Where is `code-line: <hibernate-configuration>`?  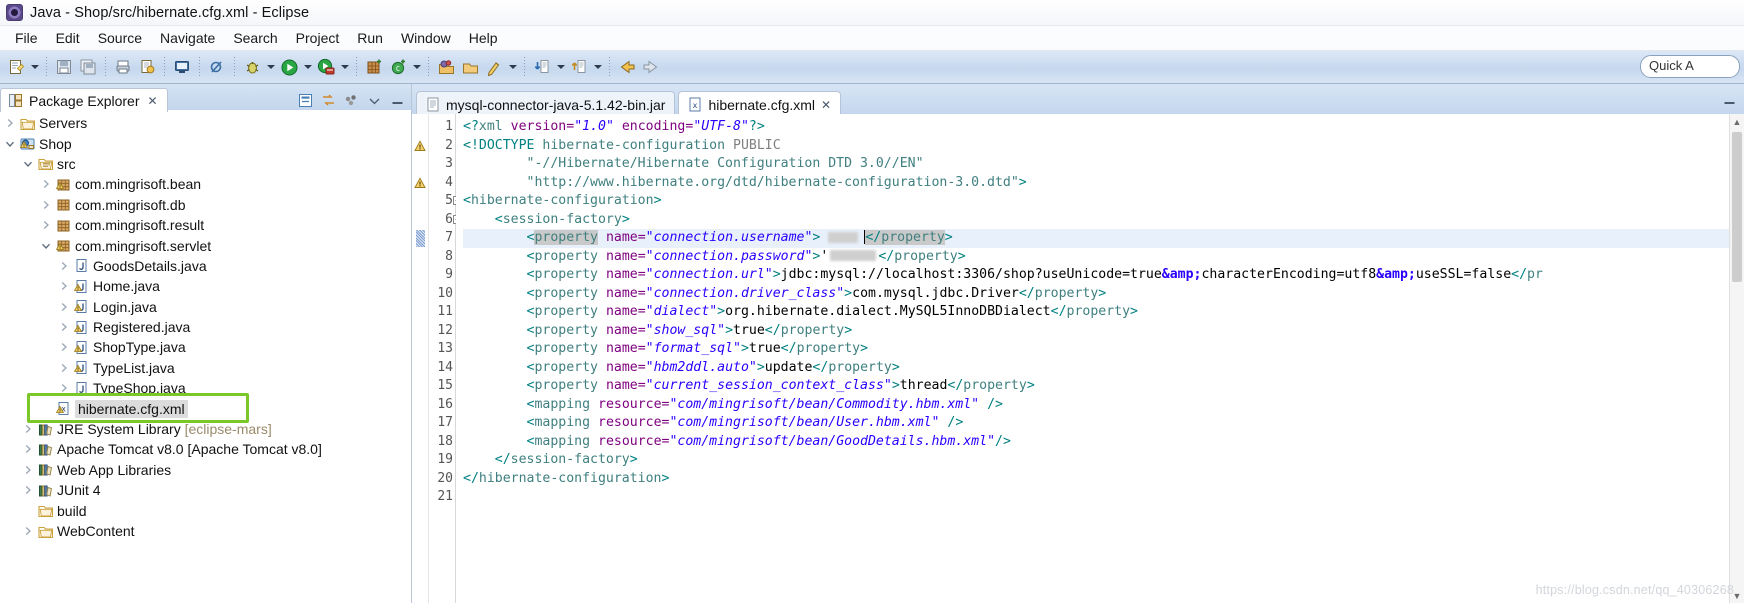 code-line: <hibernate-configuration> is located at coordinates (1103, 201).